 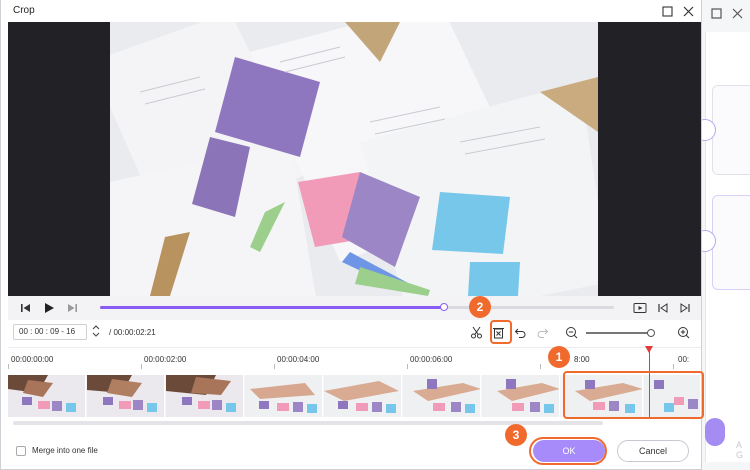 What do you see at coordinates (49, 308) in the screenshot?
I see `play-icon` at bounding box center [49, 308].